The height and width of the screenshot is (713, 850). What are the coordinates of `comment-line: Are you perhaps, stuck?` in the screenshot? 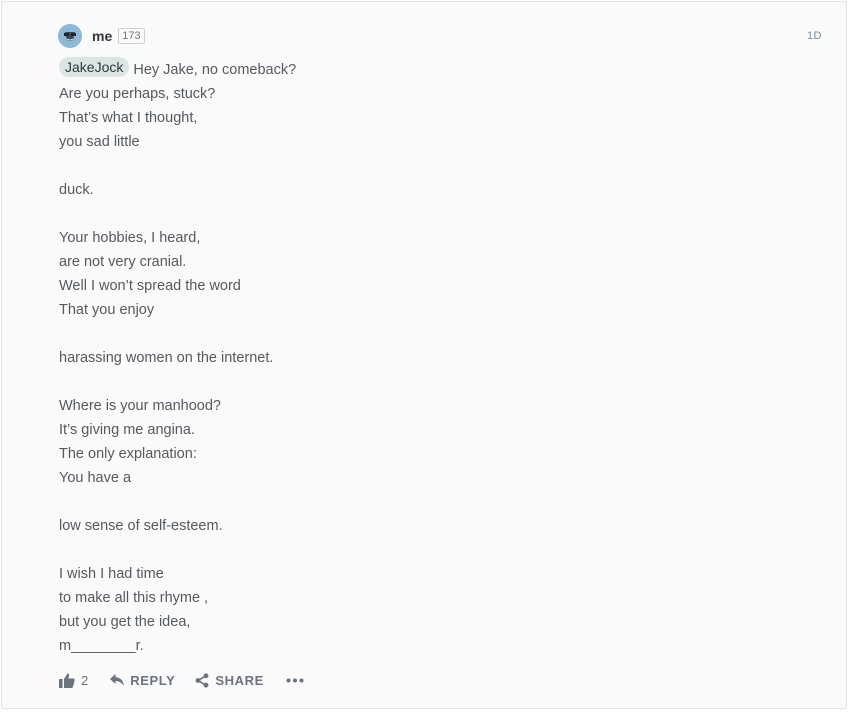 It's located at (137, 94).